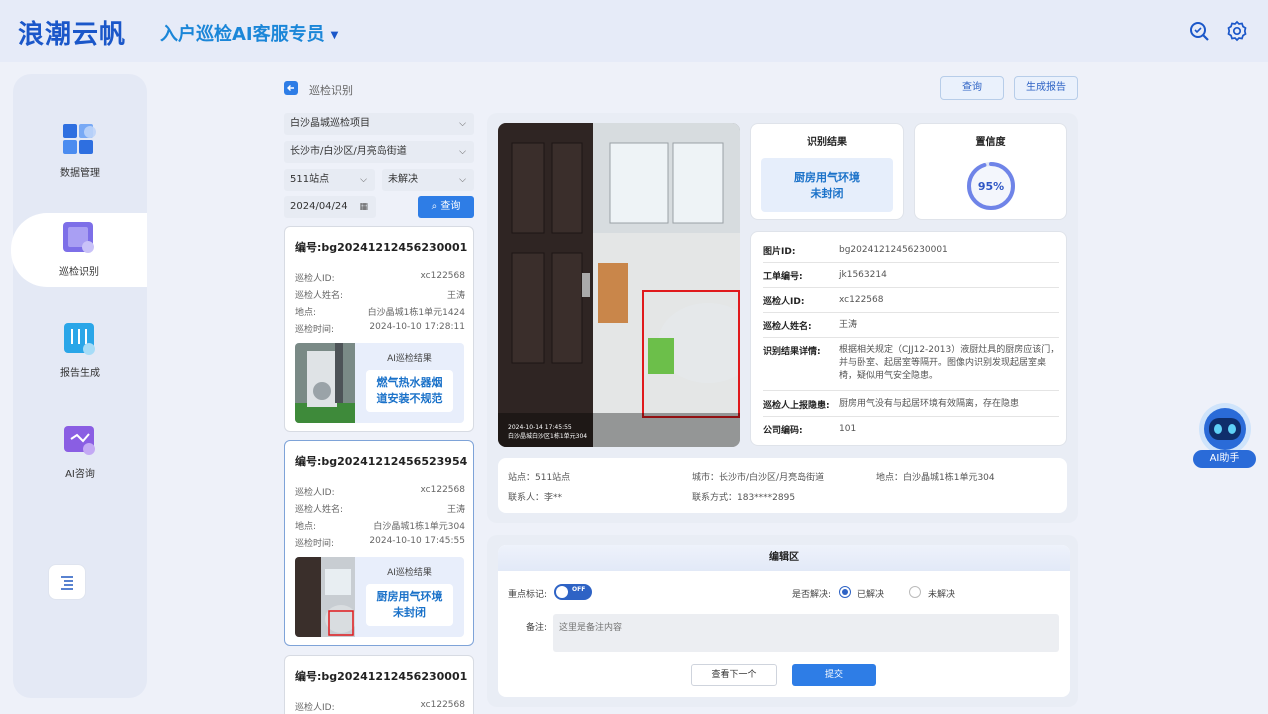 The width and height of the screenshot is (1268, 714). I want to click on city-info: 城市：长沙市/白沙区/月亮岛街道, so click(758, 478).